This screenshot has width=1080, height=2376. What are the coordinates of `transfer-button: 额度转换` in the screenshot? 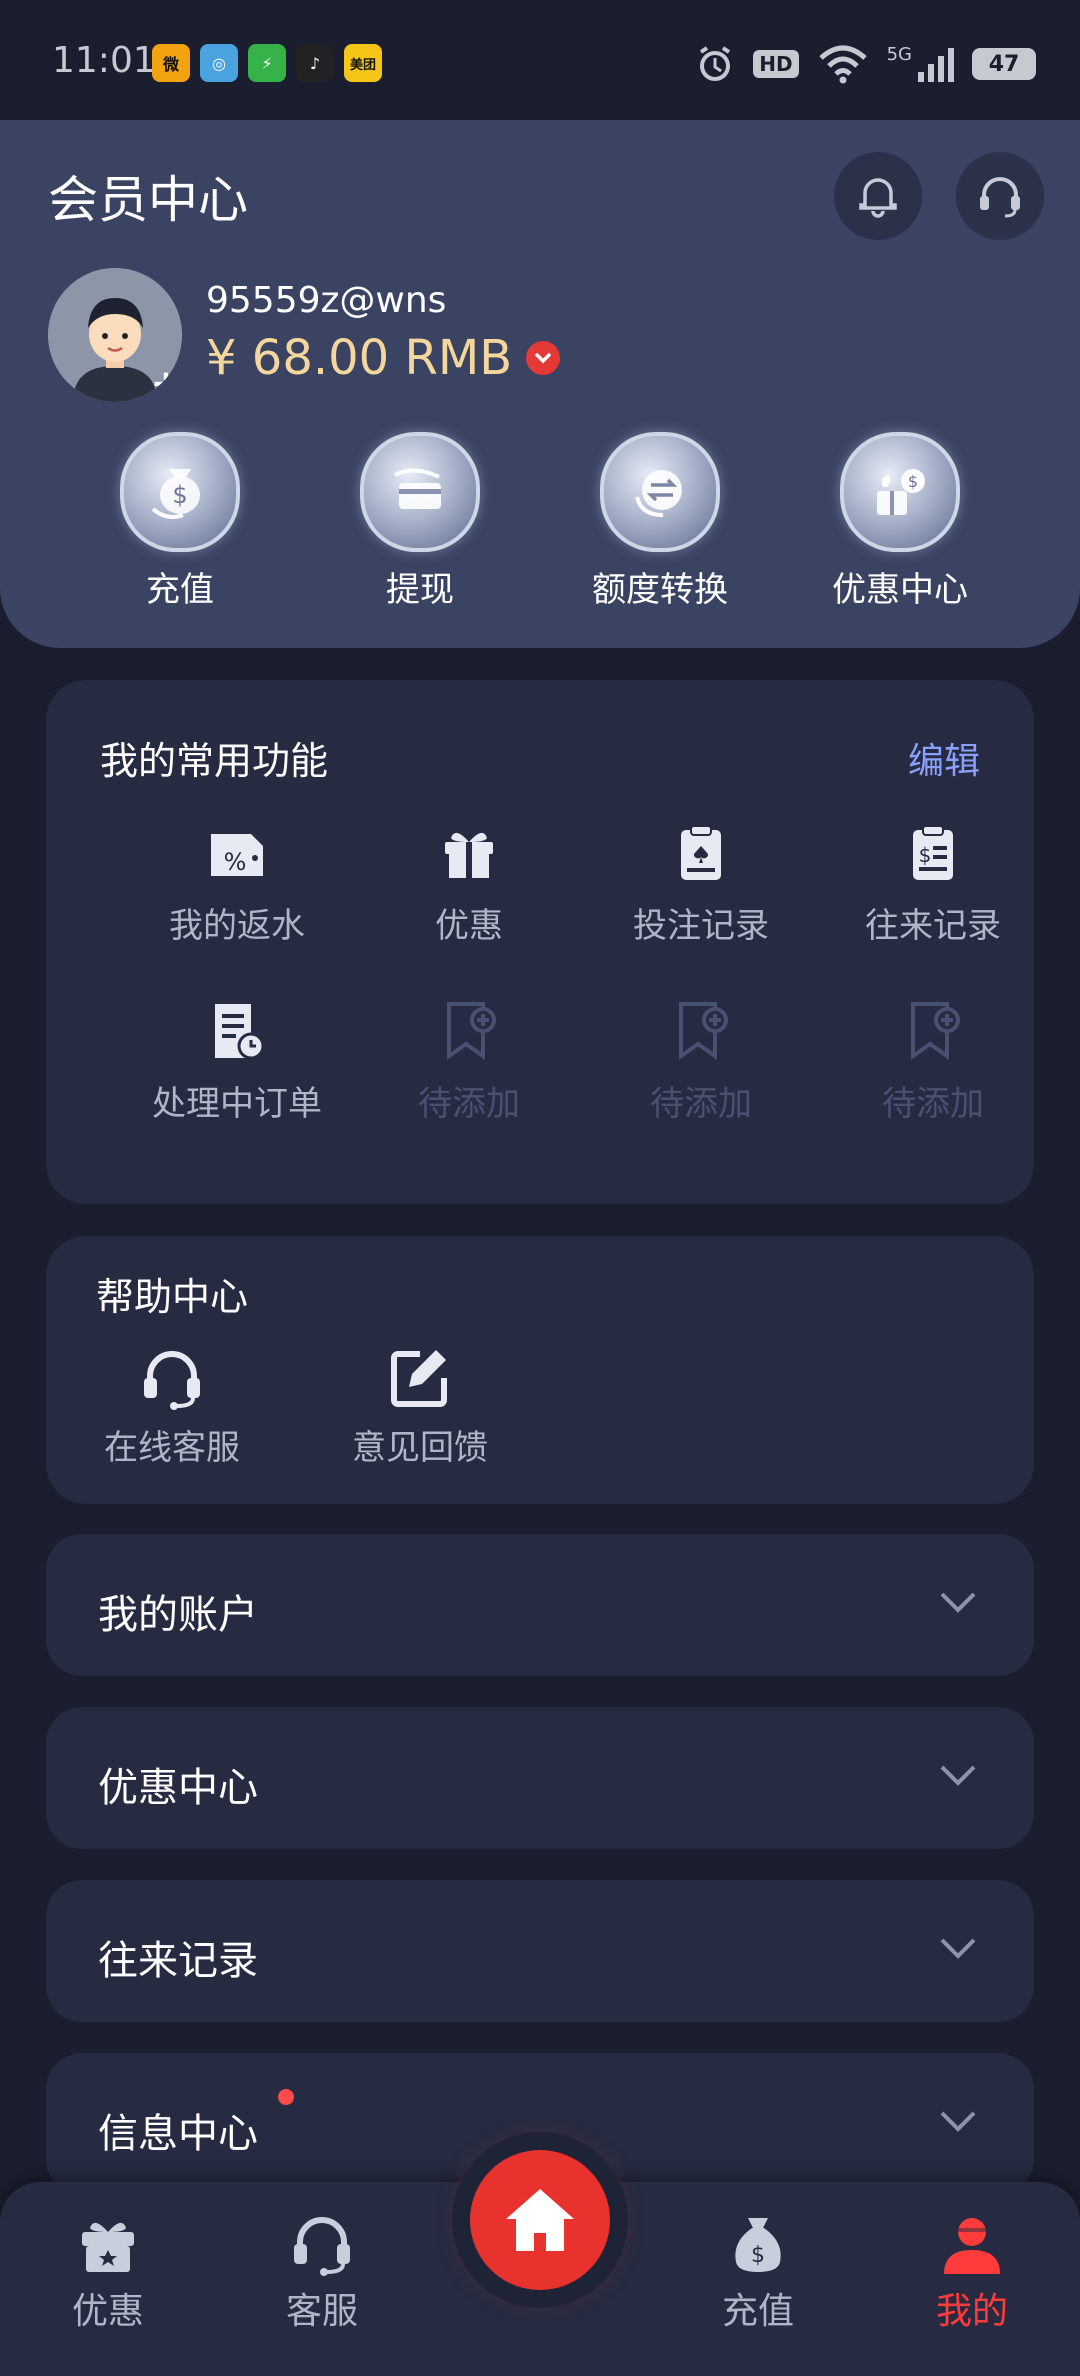 It's located at (660, 521).